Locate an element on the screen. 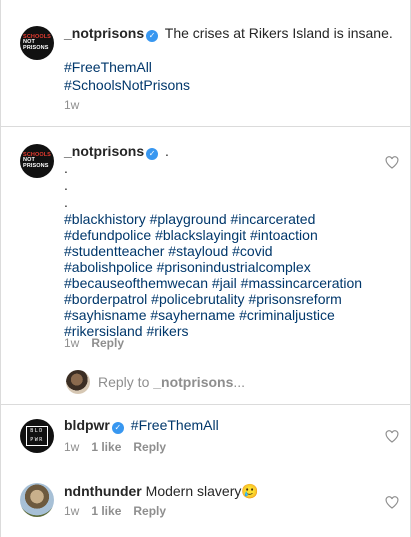 The width and height of the screenshot is (411, 537). comment-avatar is located at coordinates (37, 500).